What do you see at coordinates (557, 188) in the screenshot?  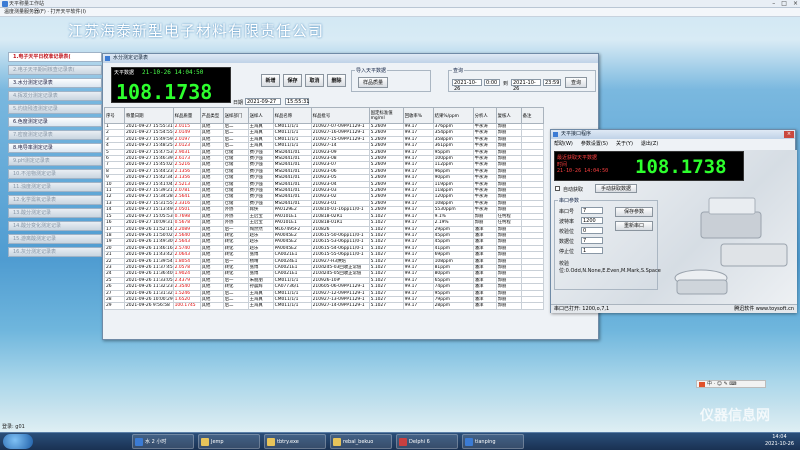 I see `auto-fetch-checkbox` at bounding box center [557, 188].